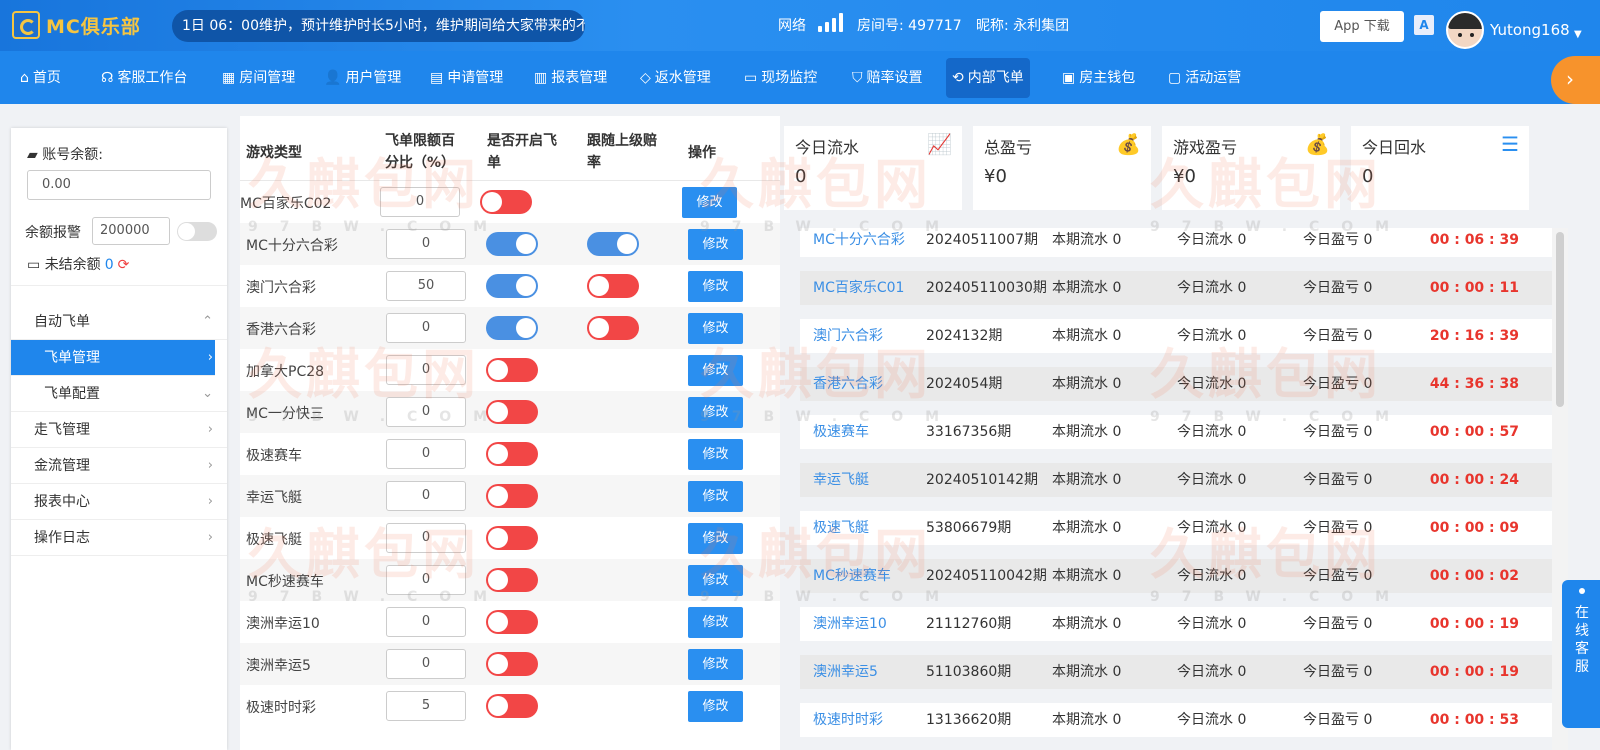 This screenshot has height=750, width=1600. I want to click on nav-item-2: ▦ 房间管理, so click(258, 78).